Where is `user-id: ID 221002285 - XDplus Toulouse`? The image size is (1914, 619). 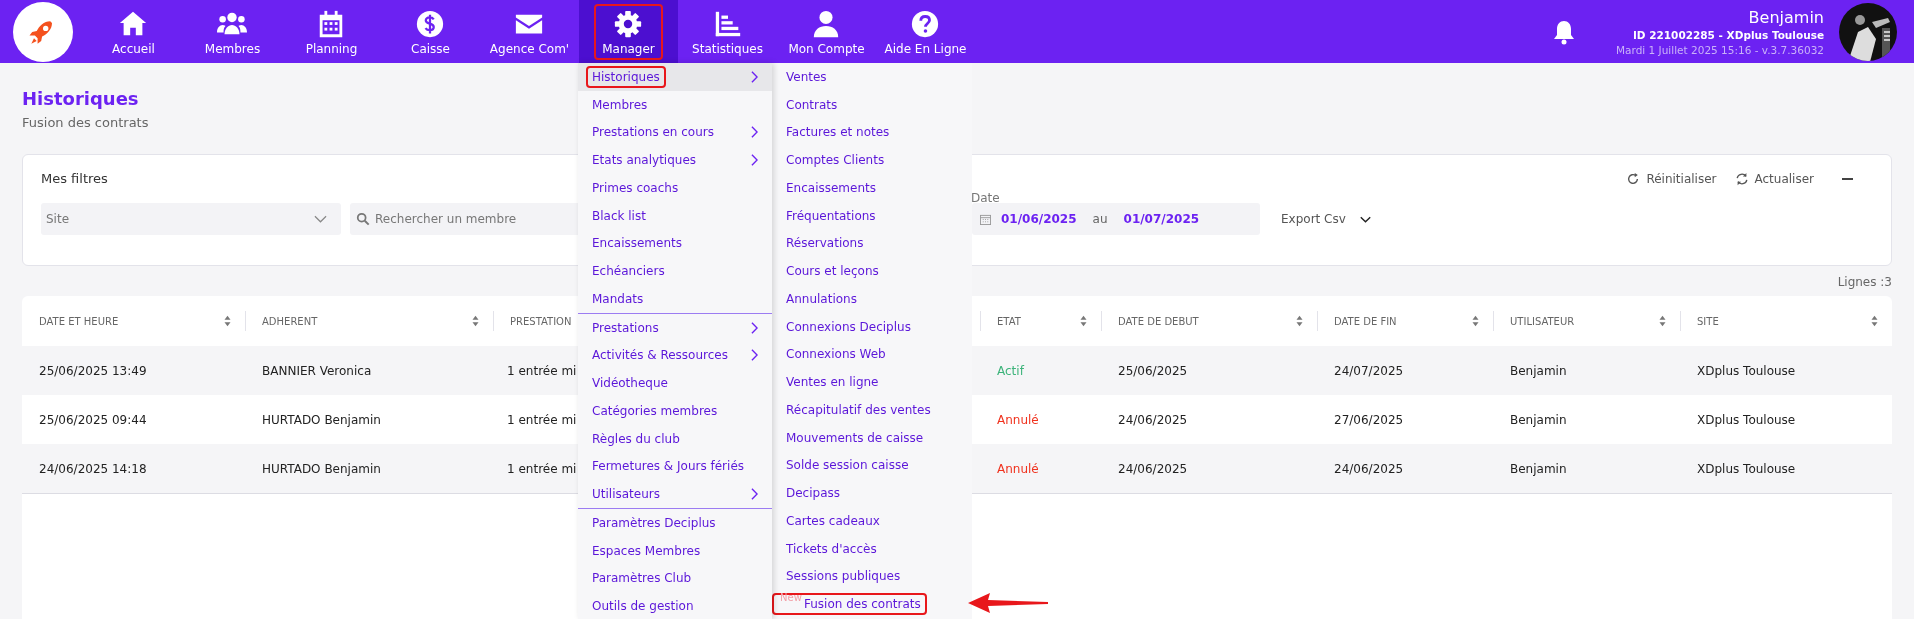
user-id: ID 221002285 - XDplus Toulouse is located at coordinates (1728, 34).